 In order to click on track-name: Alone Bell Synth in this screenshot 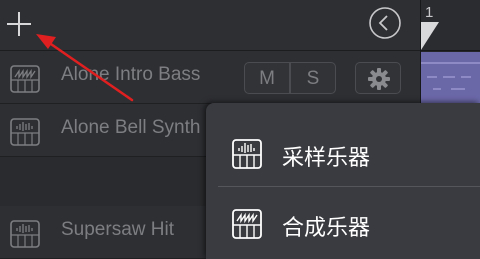, I will do `click(131, 127)`.